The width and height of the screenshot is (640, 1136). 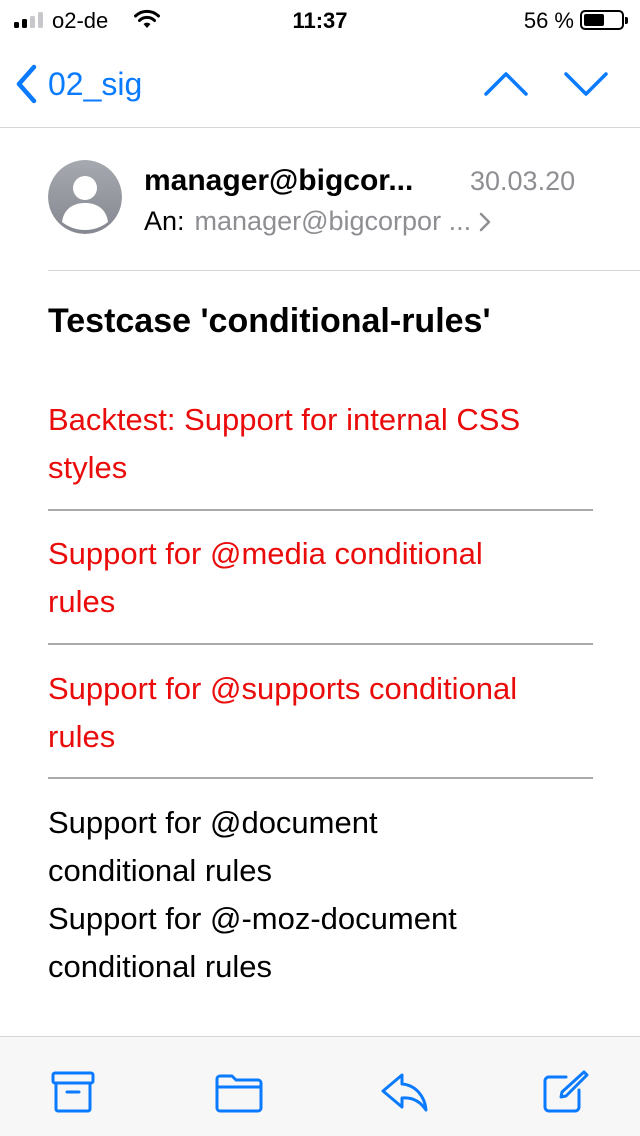 What do you see at coordinates (265, 553) in the screenshot?
I see `failing-test-line: Support for @media conditional` at bounding box center [265, 553].